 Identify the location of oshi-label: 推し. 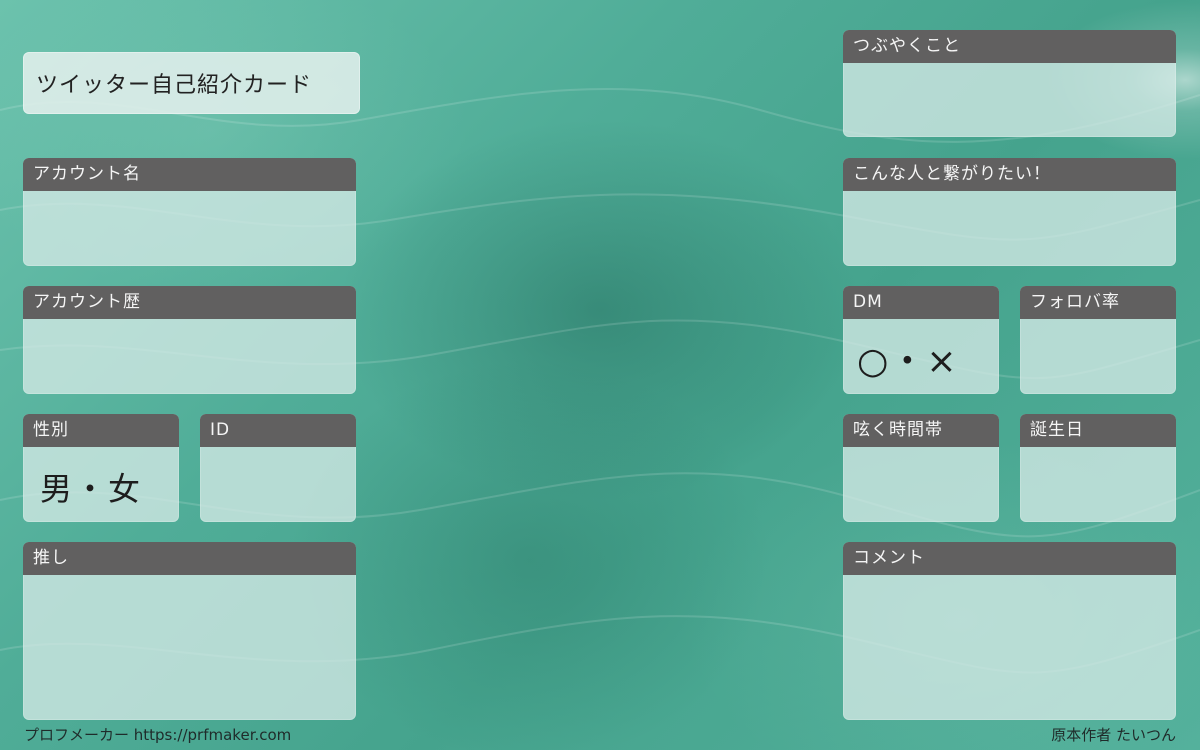
(189, 558).